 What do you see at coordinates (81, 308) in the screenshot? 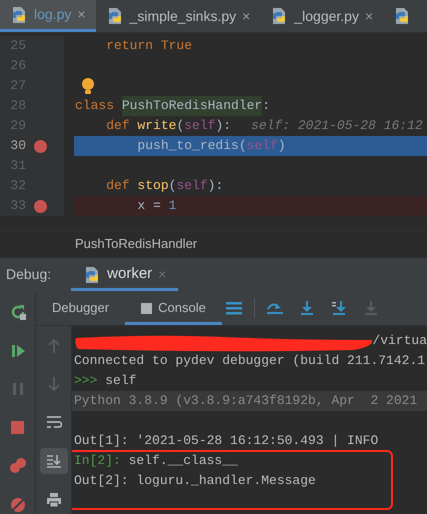
I see `debug-tab: Debugger` at bounding box center [81, 308].